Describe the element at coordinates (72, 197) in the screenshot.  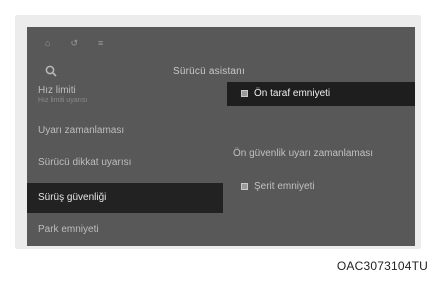
I see `sidebar-item-label: Sürüş güvenliği` at that location.